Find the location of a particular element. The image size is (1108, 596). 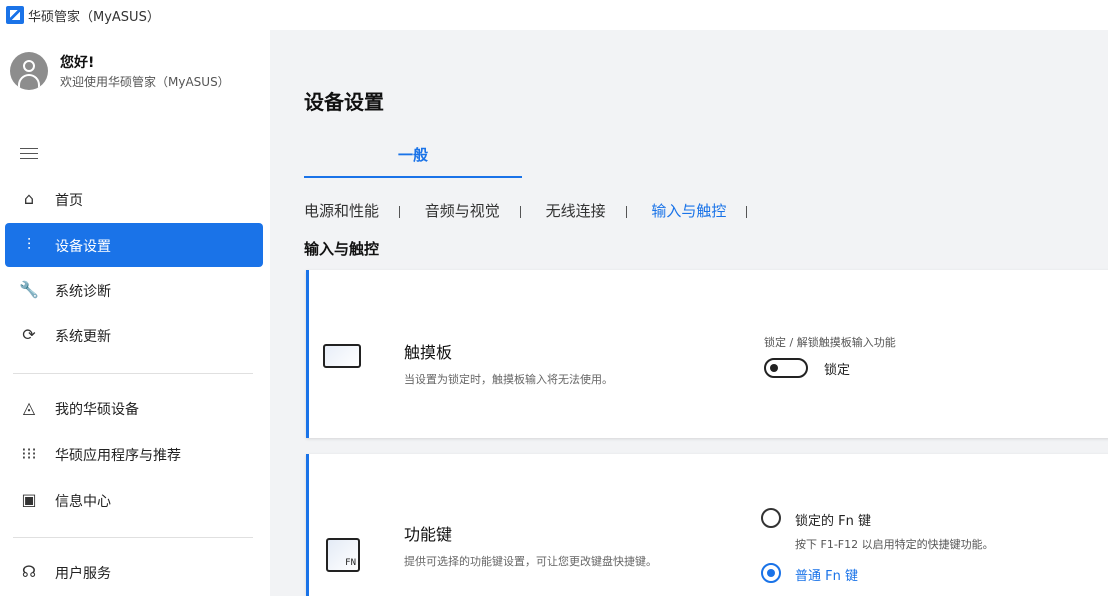

sidebar-item-label: 我的华硕设备 is located at coordinates (97, 410).